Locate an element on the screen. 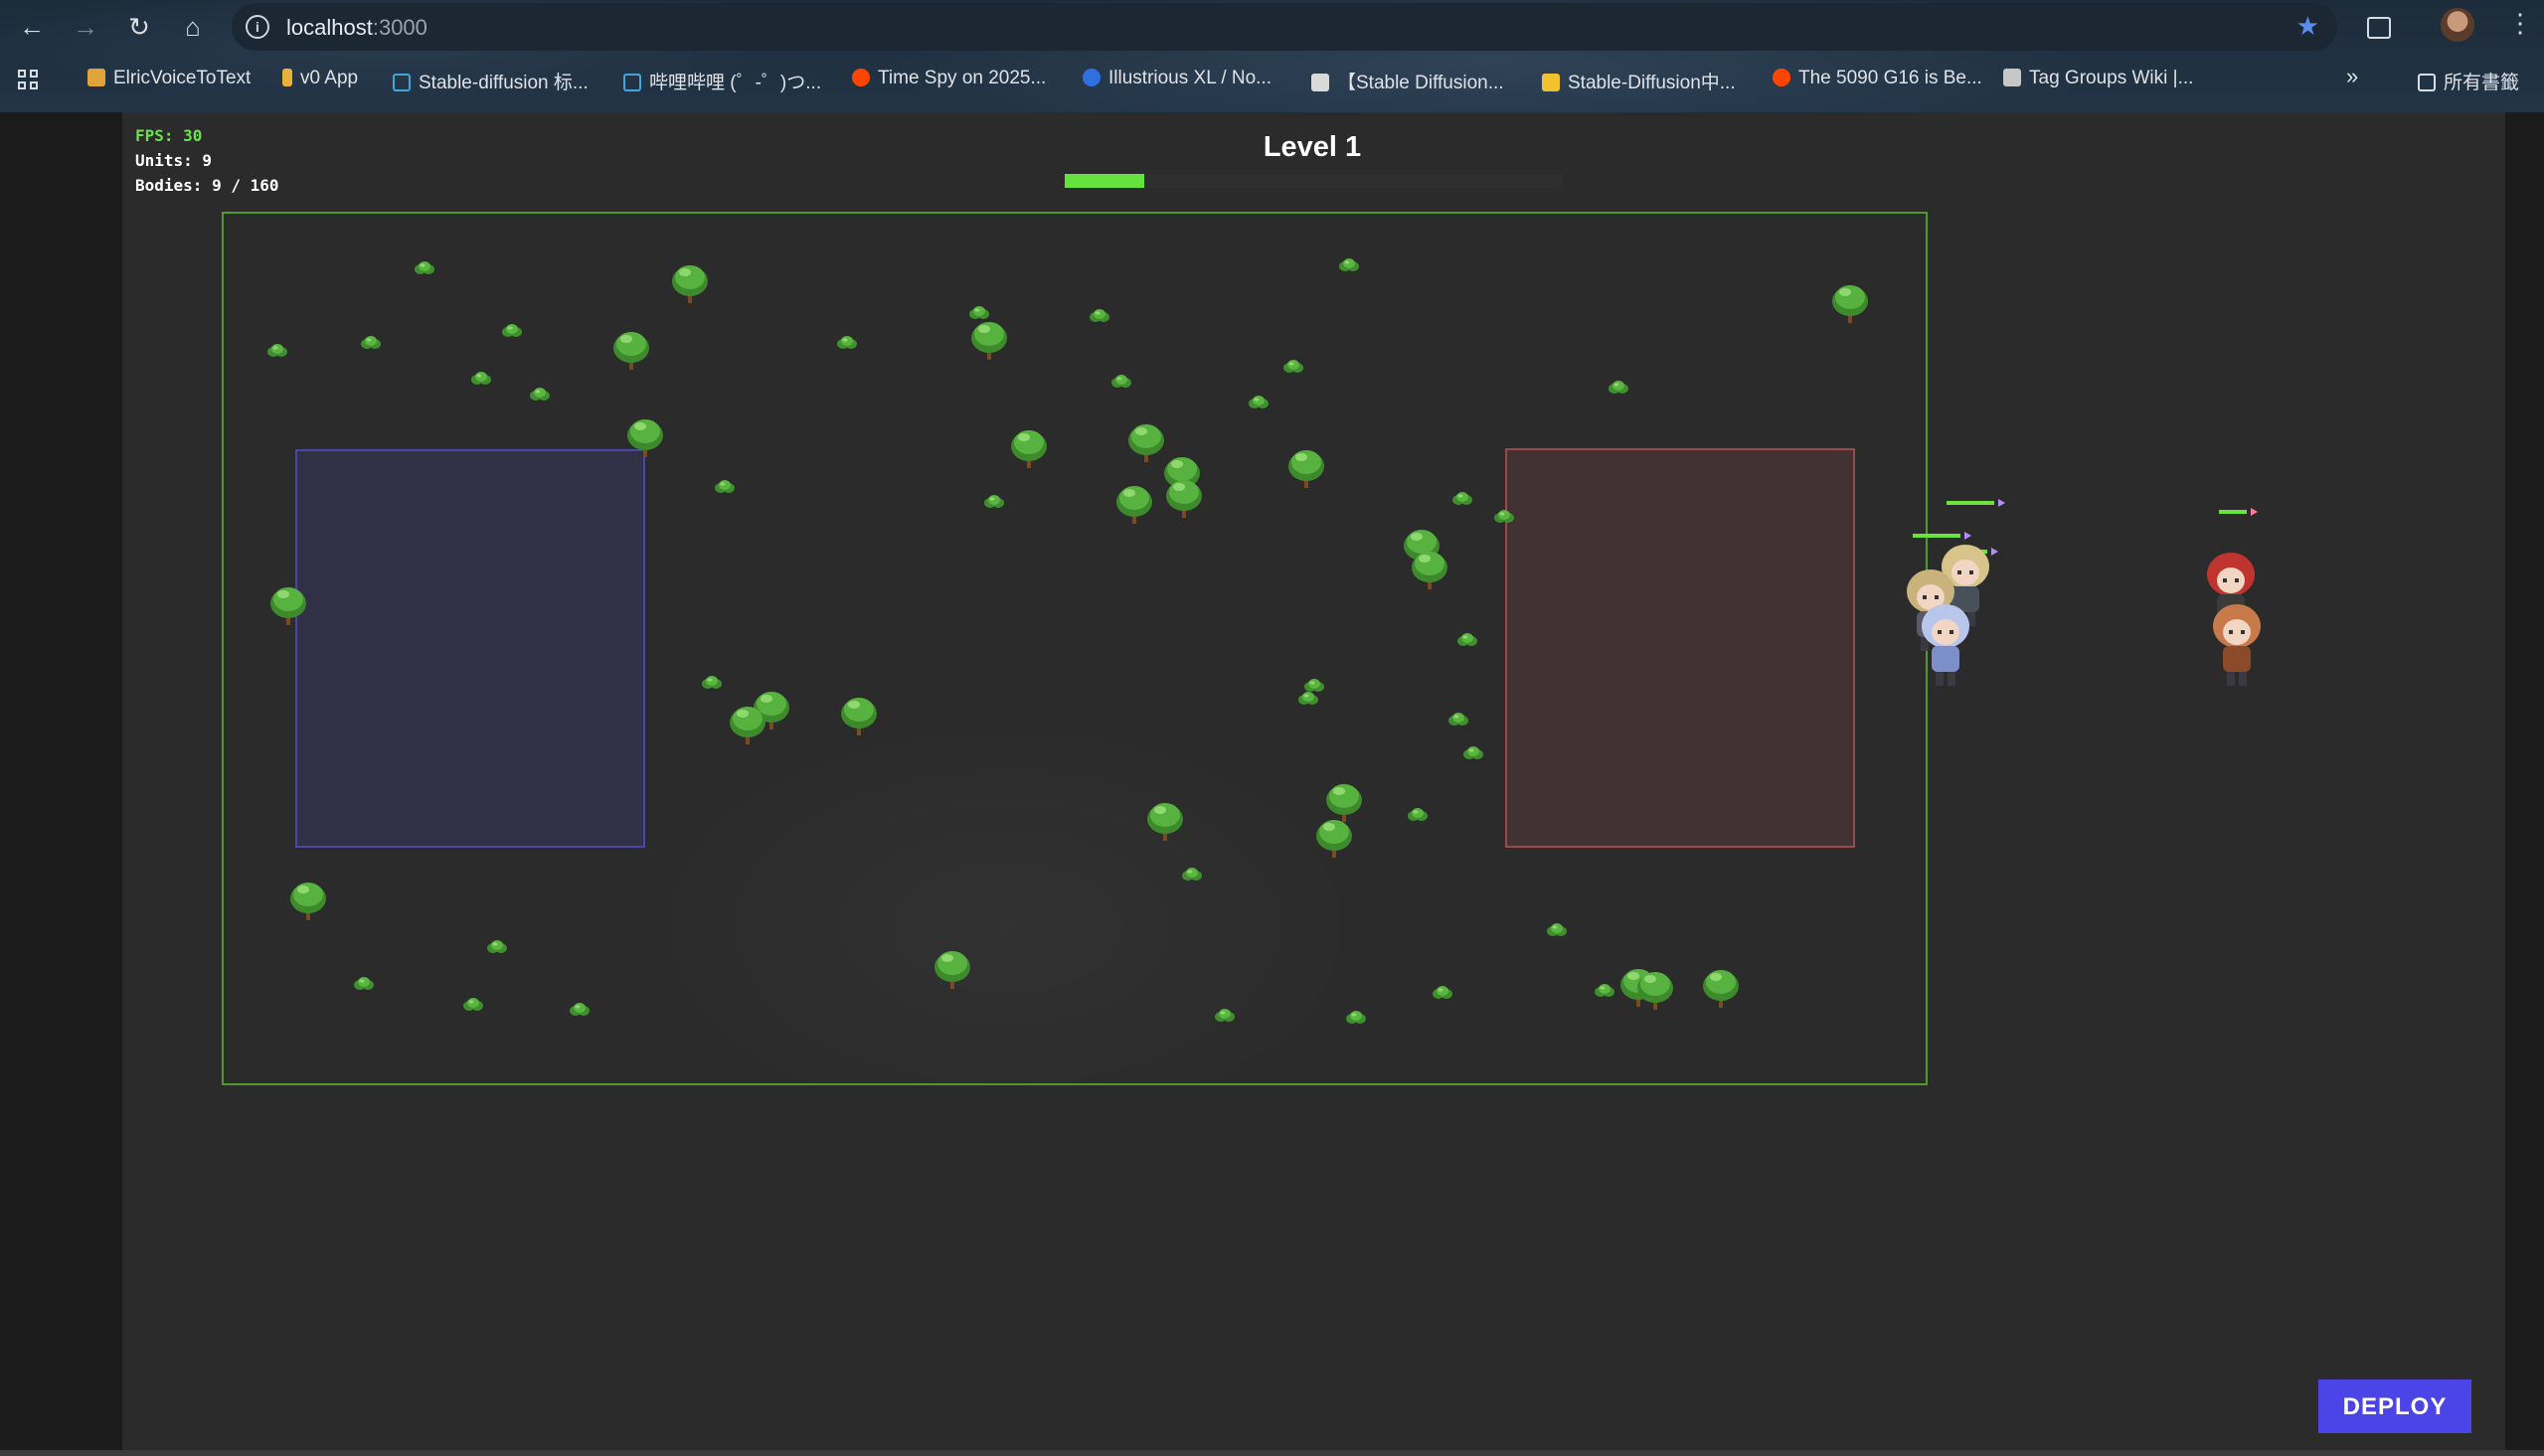  right-gutter is located at coordinates (2525, 784).